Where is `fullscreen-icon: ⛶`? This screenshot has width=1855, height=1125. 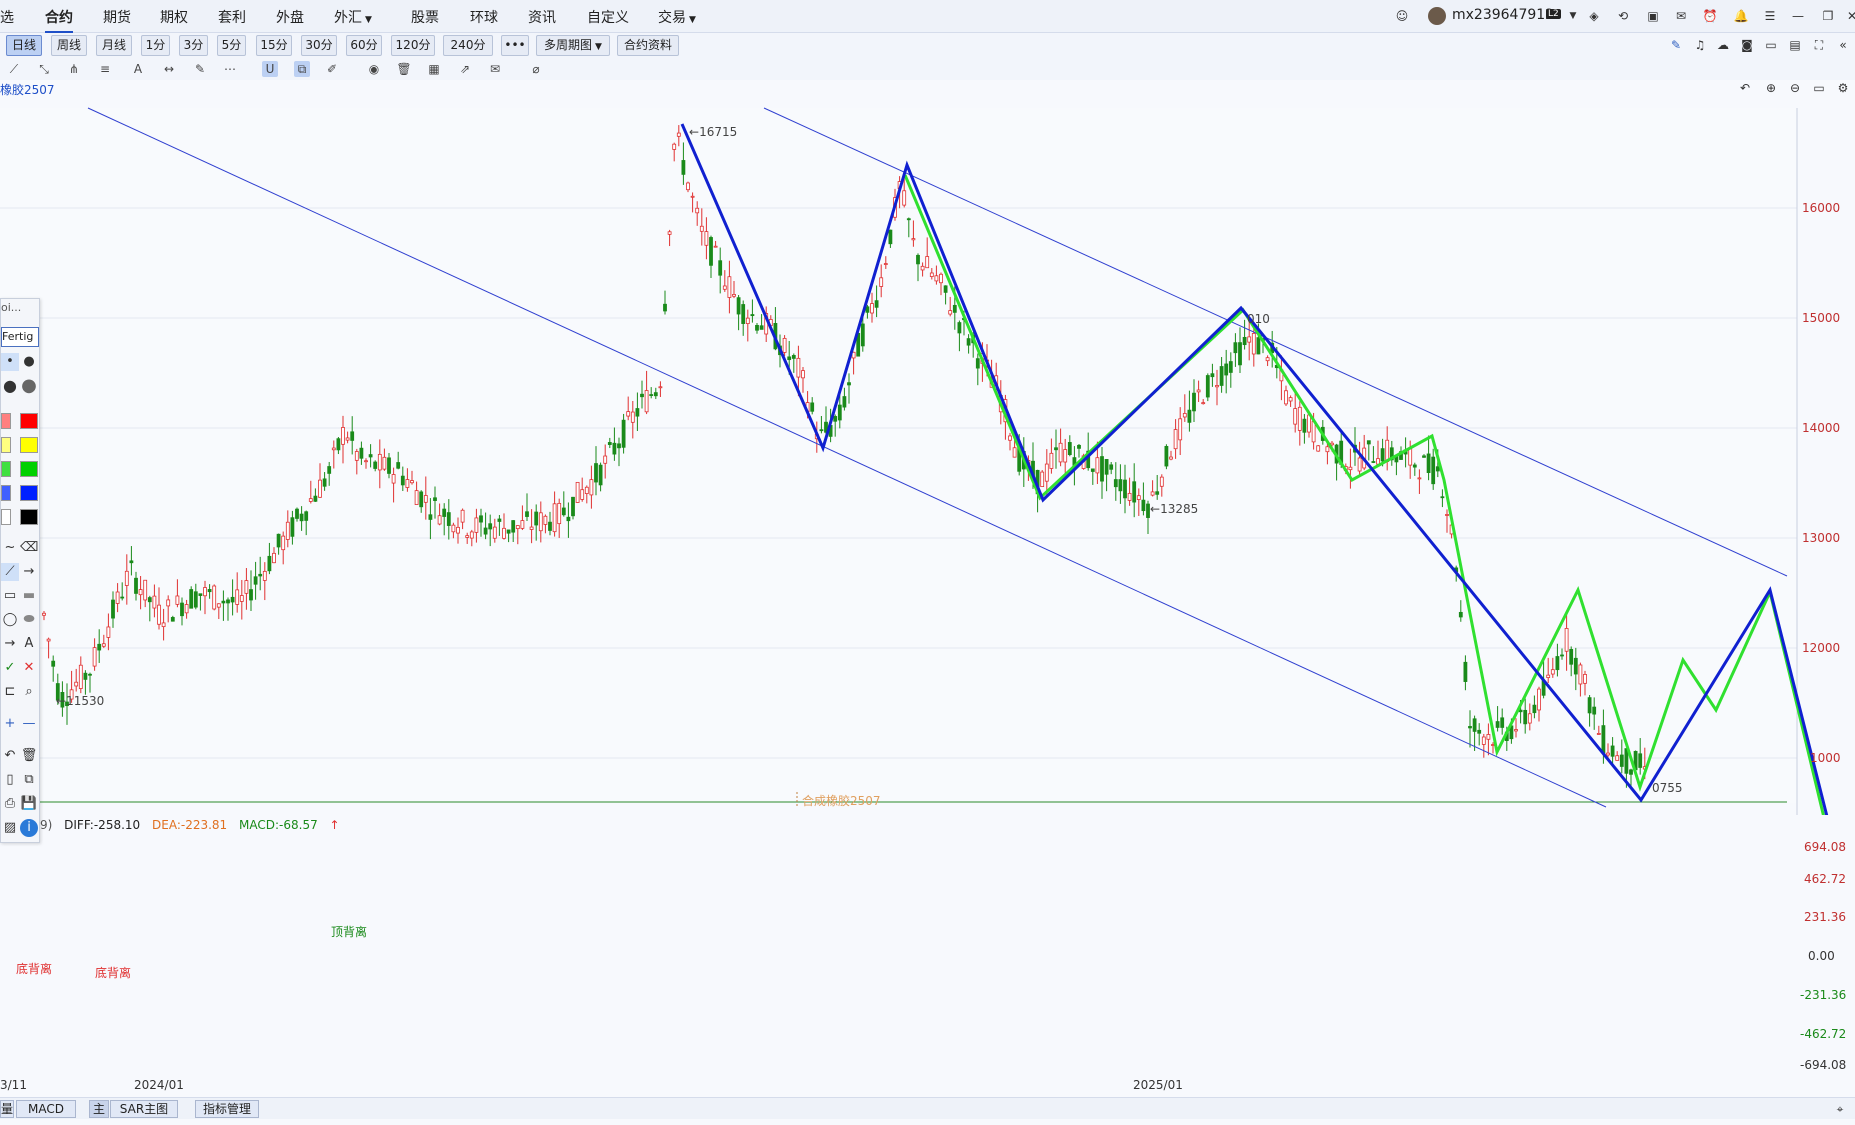 fullscreen-icon: ⛶ is located at coordinates (1819, 45).